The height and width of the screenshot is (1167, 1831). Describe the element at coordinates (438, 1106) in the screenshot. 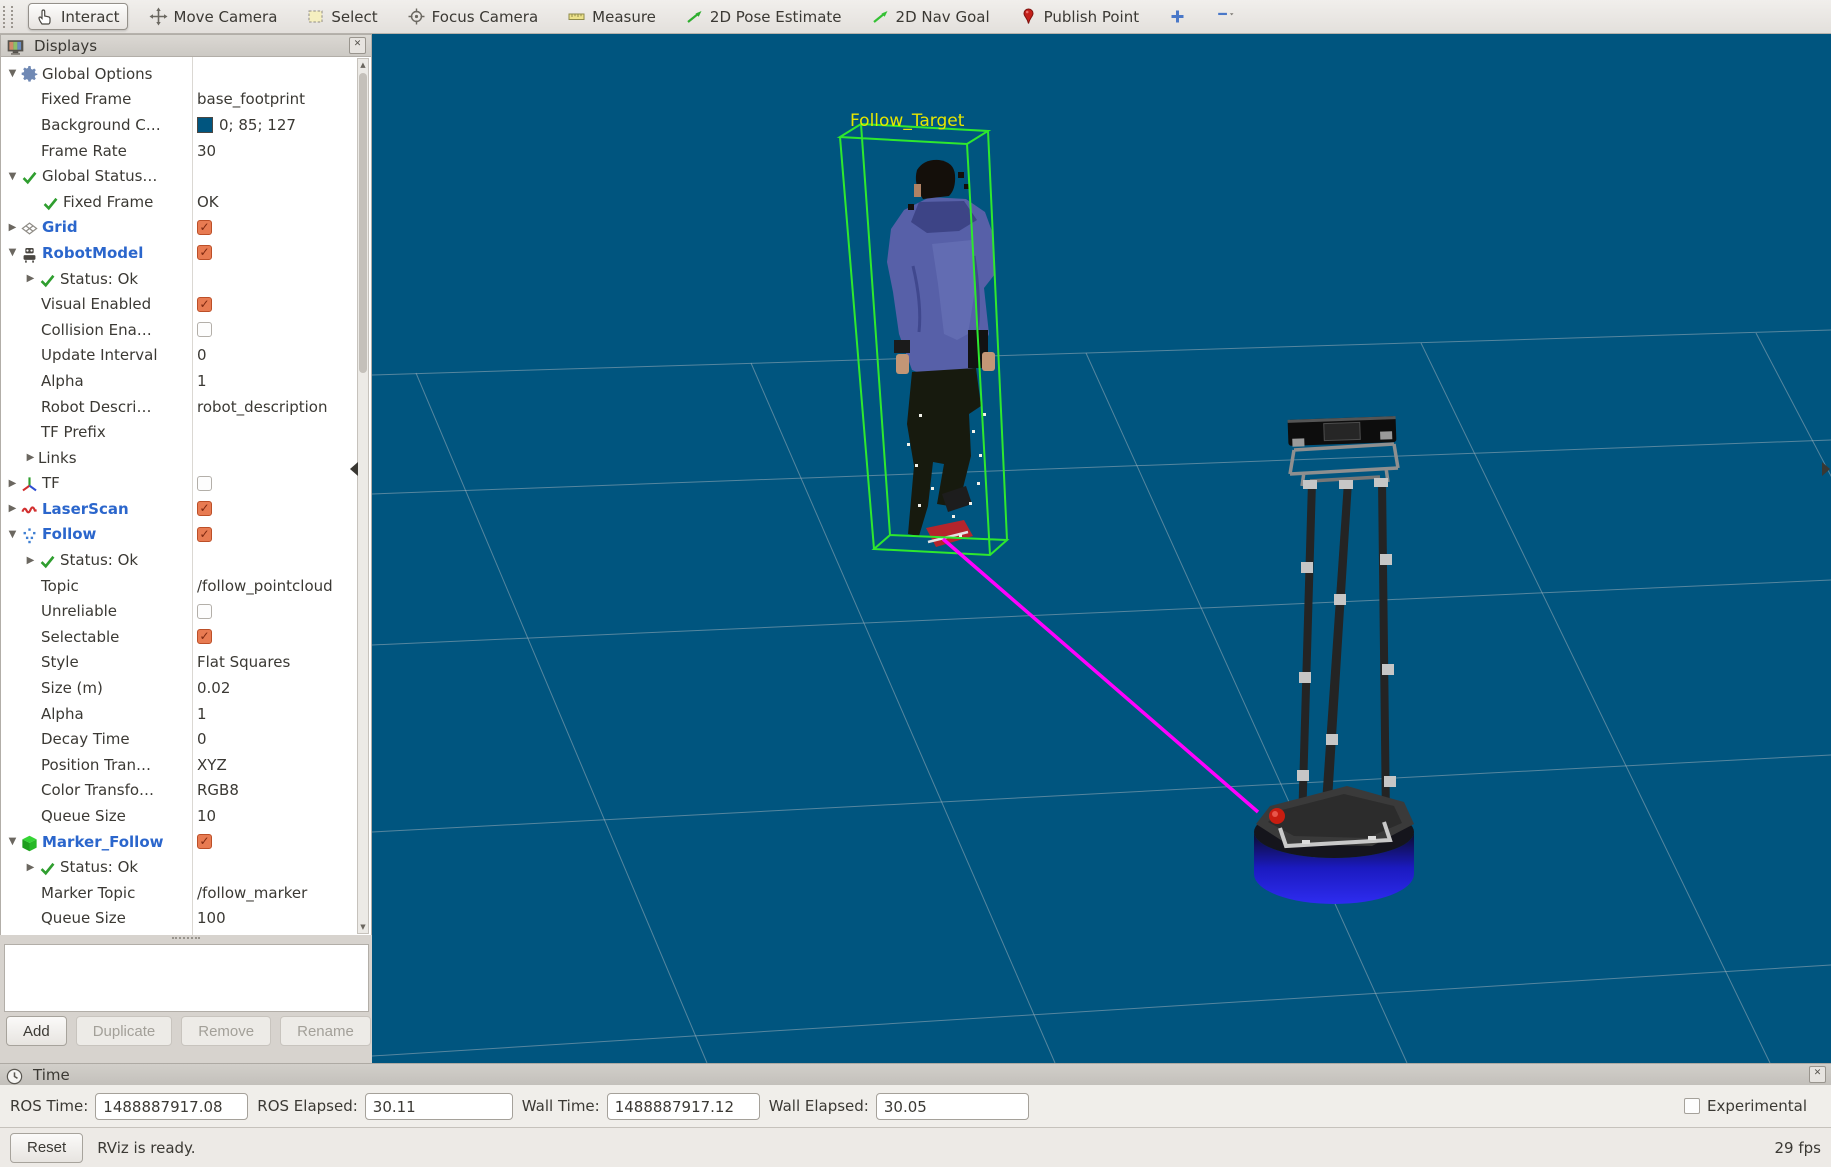

I see `time-field-input: 30.11` at that location.